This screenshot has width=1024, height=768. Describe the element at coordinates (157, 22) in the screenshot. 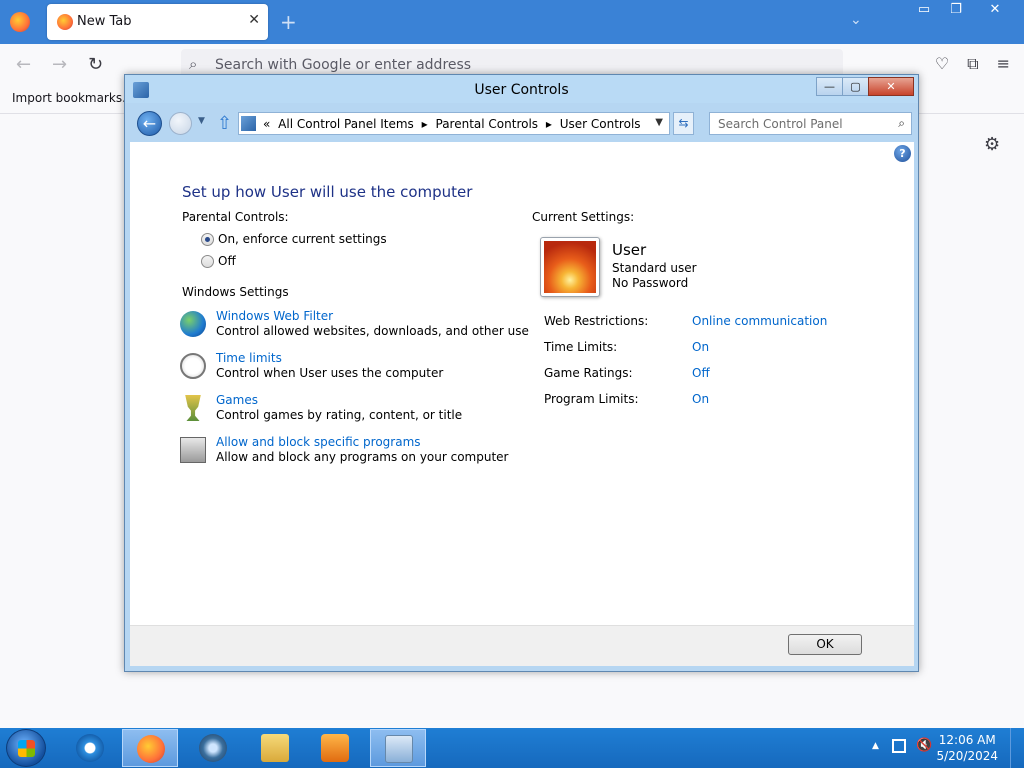

I see `tab-new-tab: New Tab ✕` at that location.